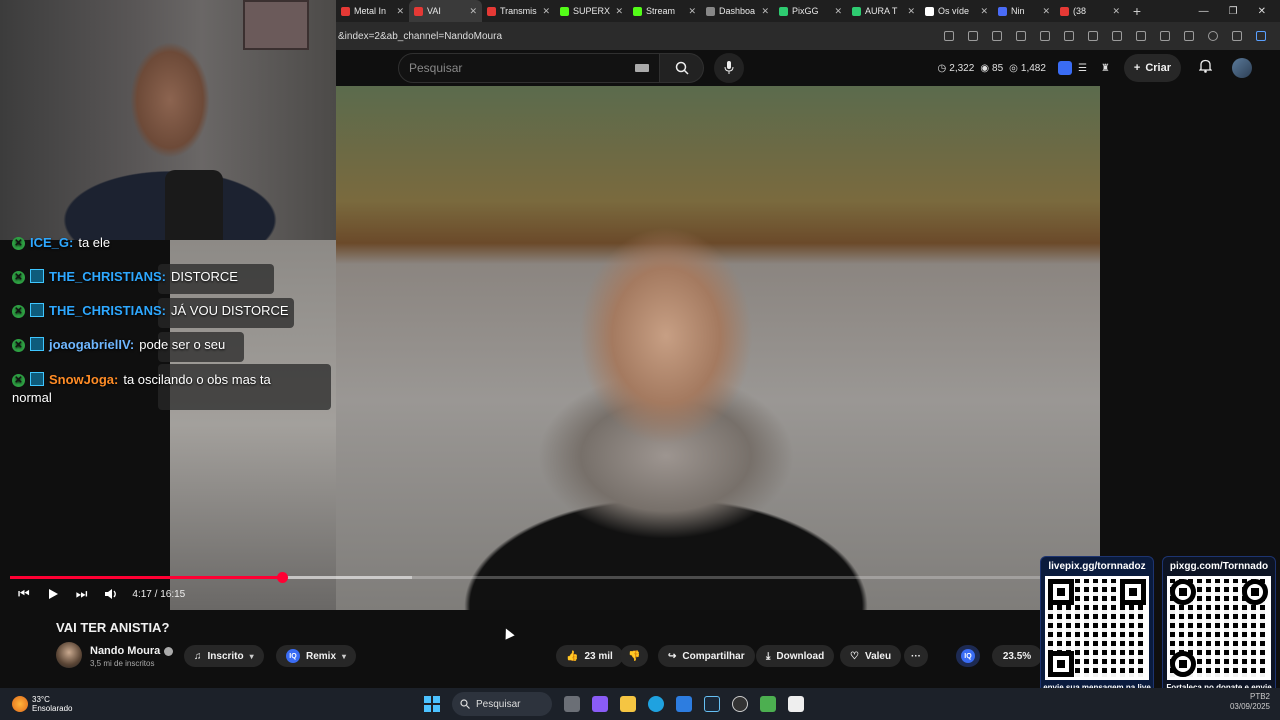 This screenshot has width=1280, height=720. I want to click on browser-tab: Transmis ✕, so click(518, 11).